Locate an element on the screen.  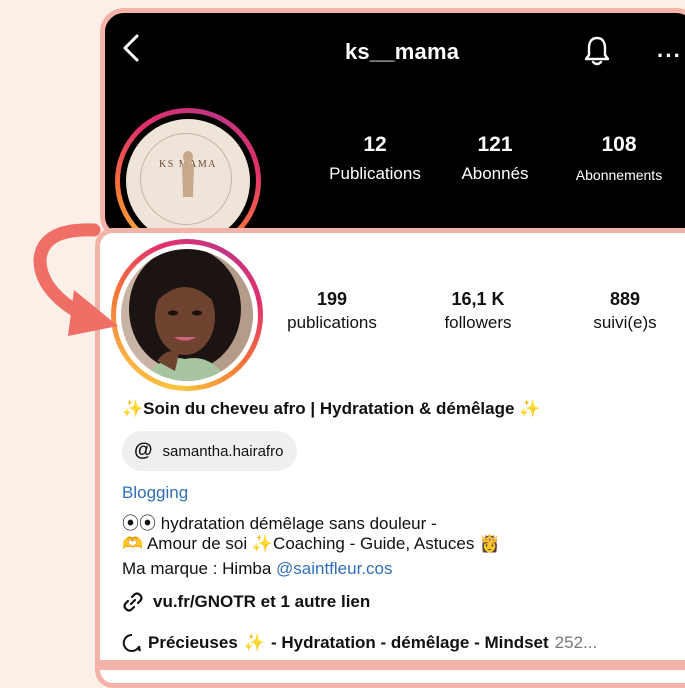
curved-arrow-icon is located at coordinates (75, 279).